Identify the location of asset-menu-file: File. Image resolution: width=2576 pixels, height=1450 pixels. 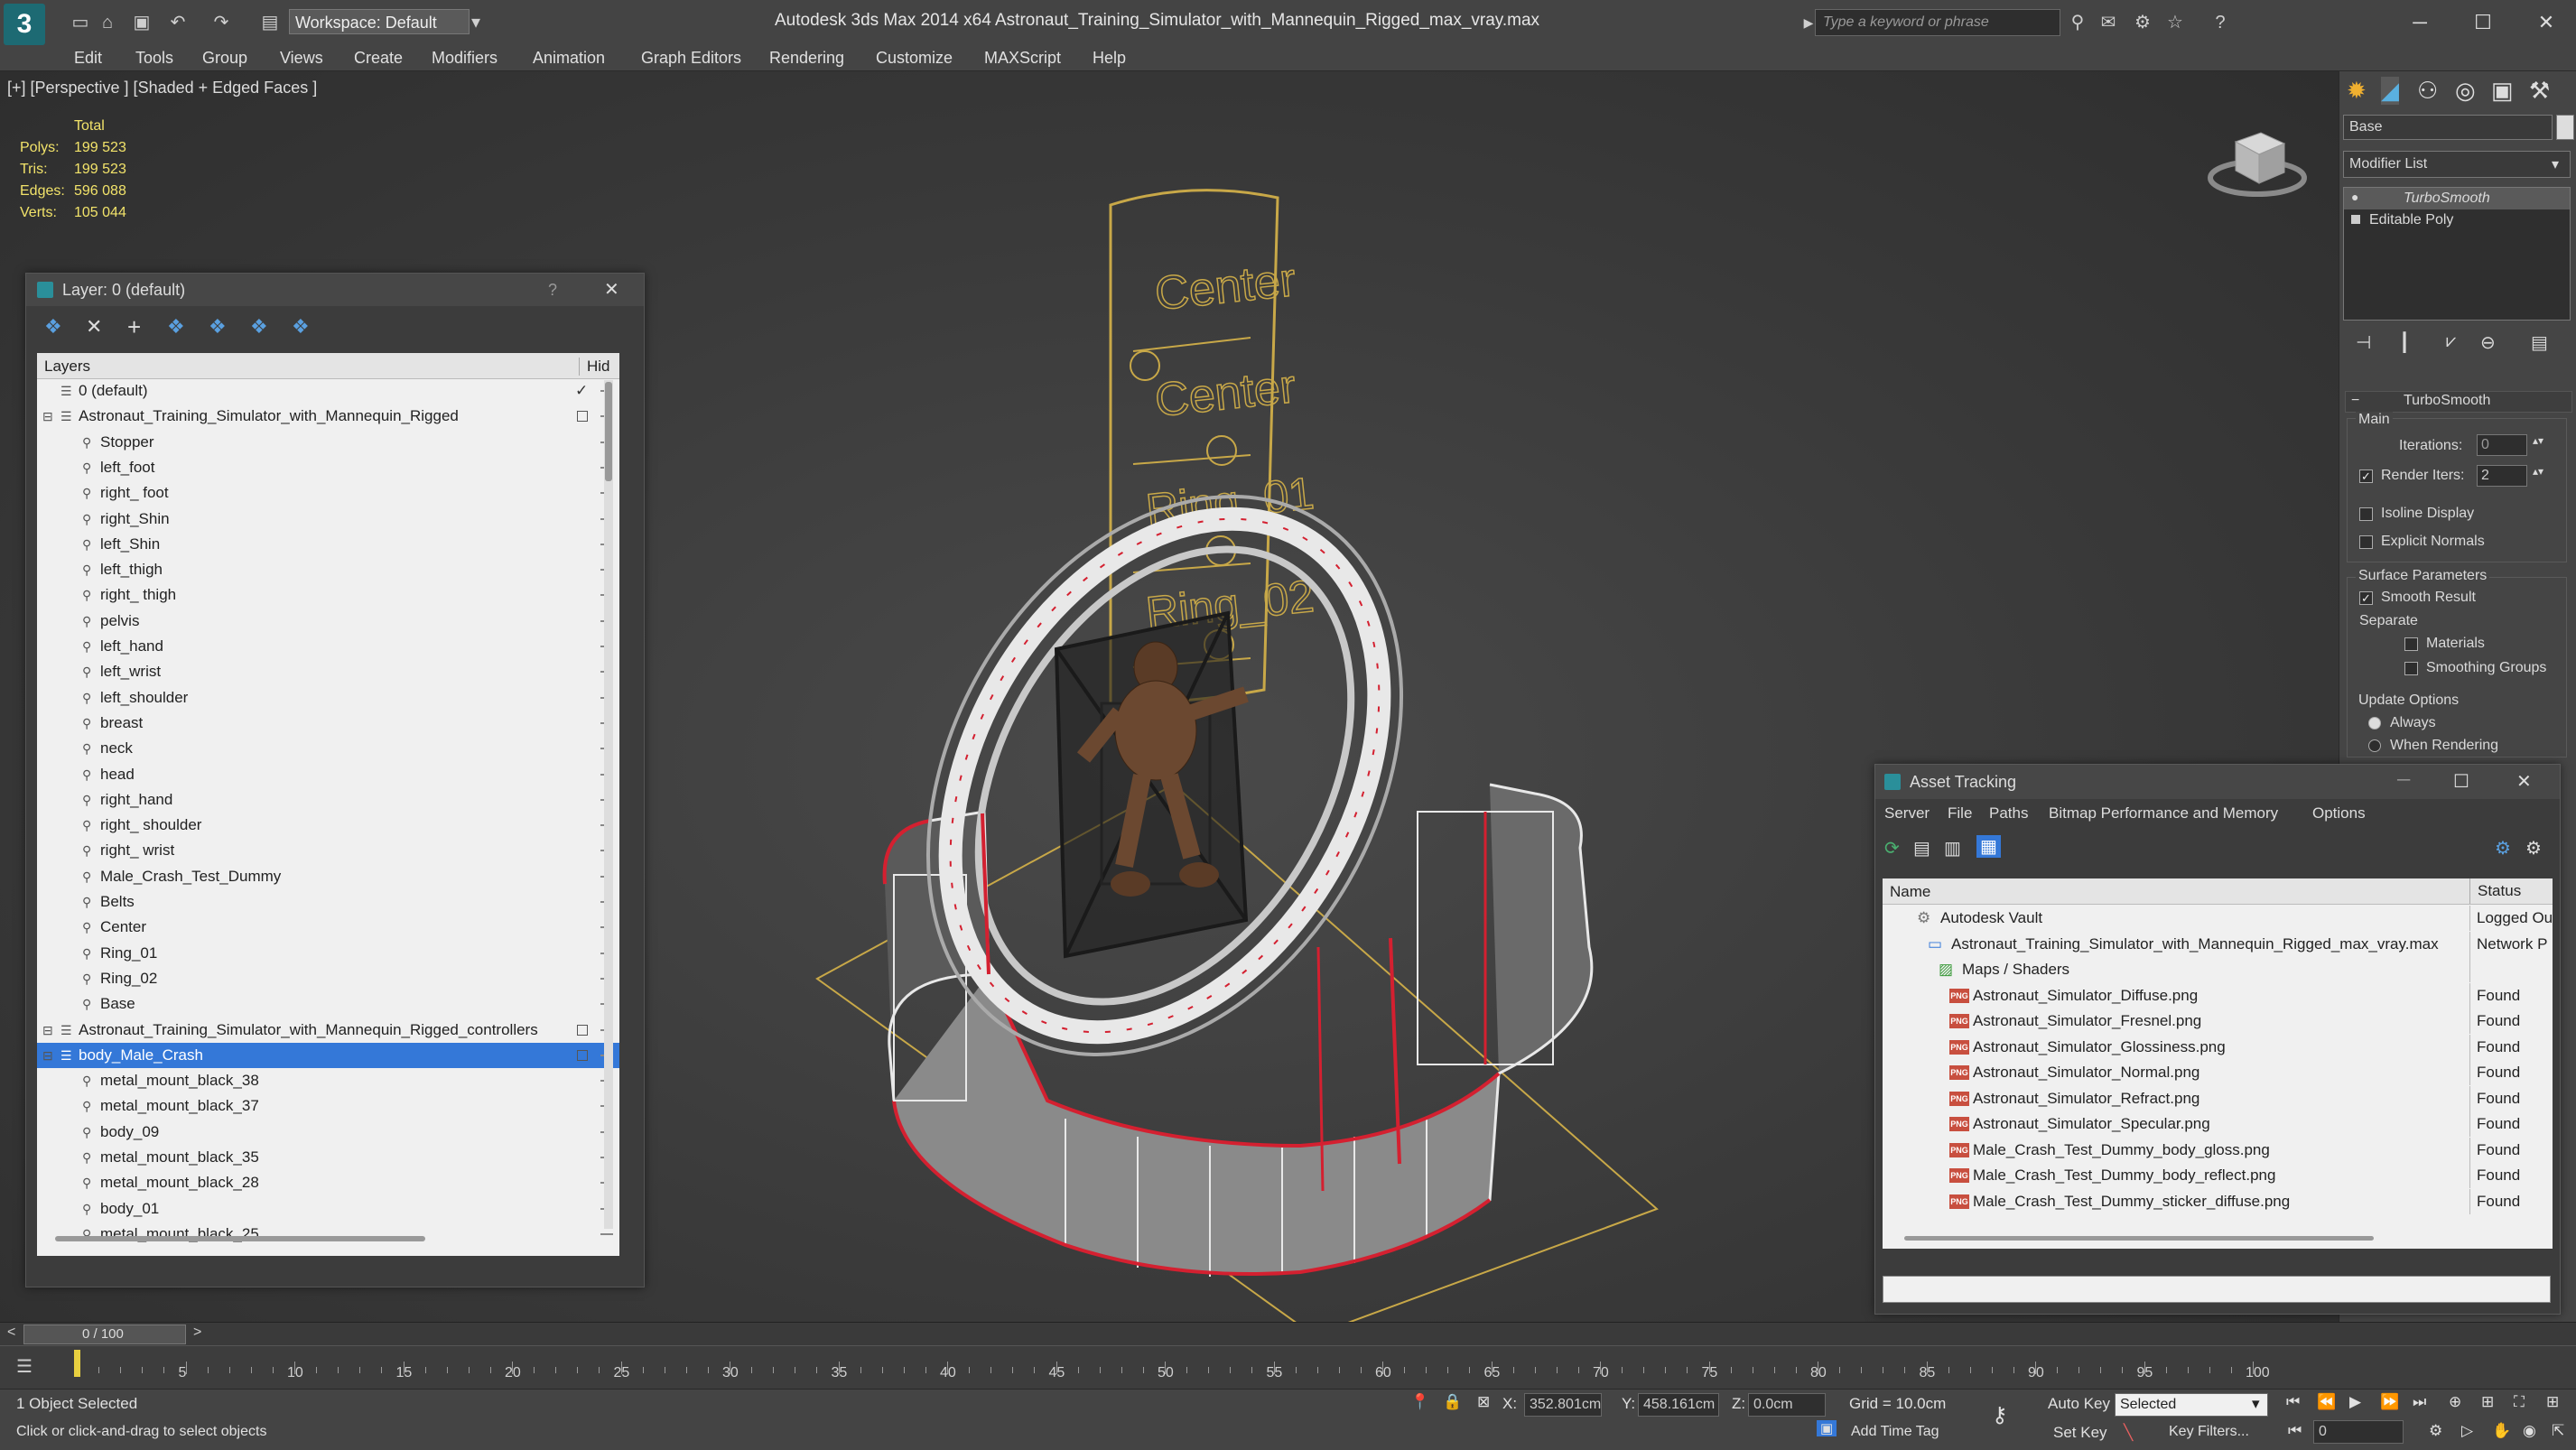
(1960, 813).